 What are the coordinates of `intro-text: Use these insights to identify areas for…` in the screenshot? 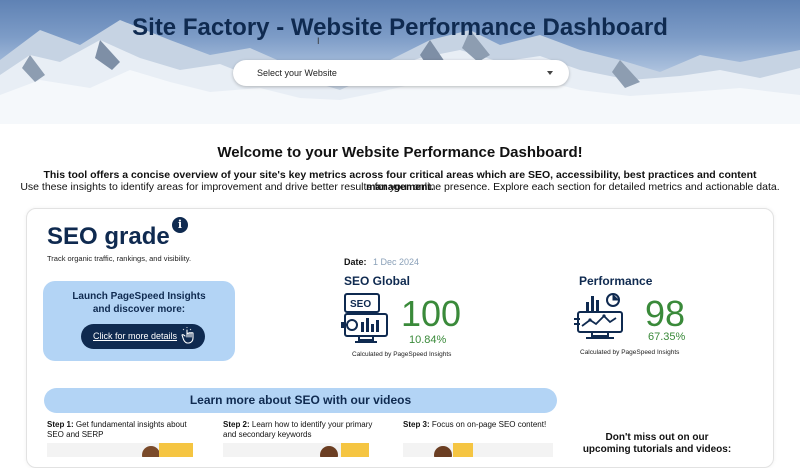 It's located at (400, 187).